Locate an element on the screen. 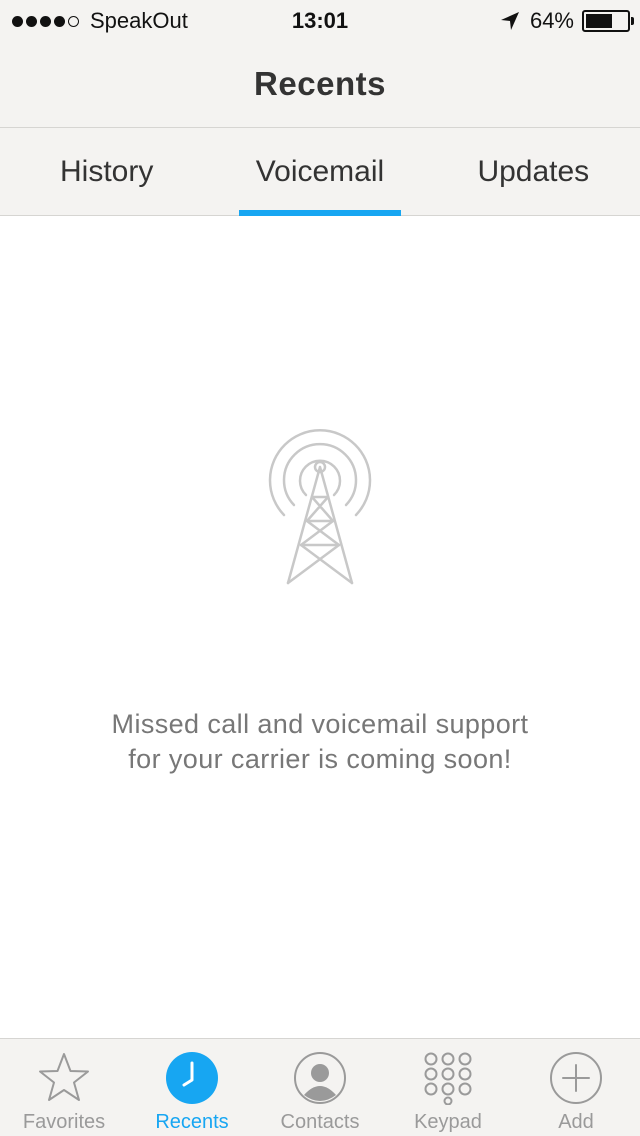 The width and height of the screenshot is (640, 1136). plus-icon is located at coordinates (576, 1078).